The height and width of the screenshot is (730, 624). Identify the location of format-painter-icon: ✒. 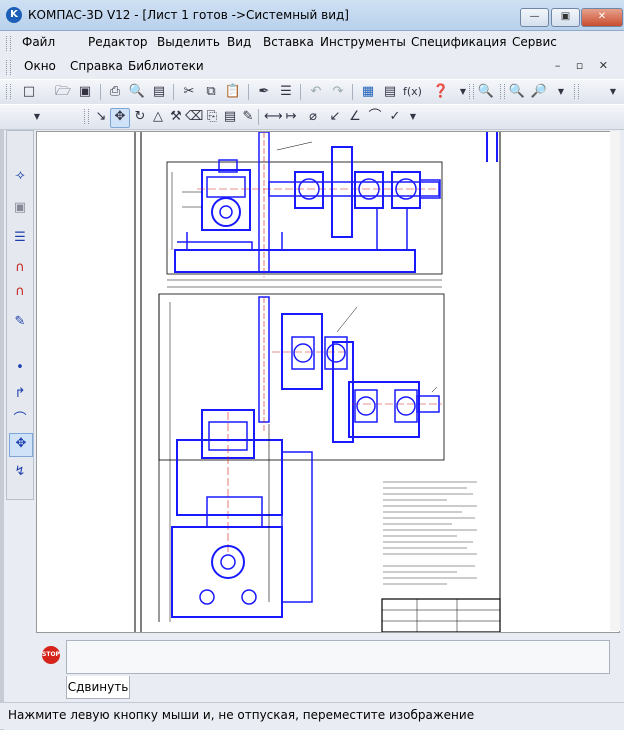
(264, 92).